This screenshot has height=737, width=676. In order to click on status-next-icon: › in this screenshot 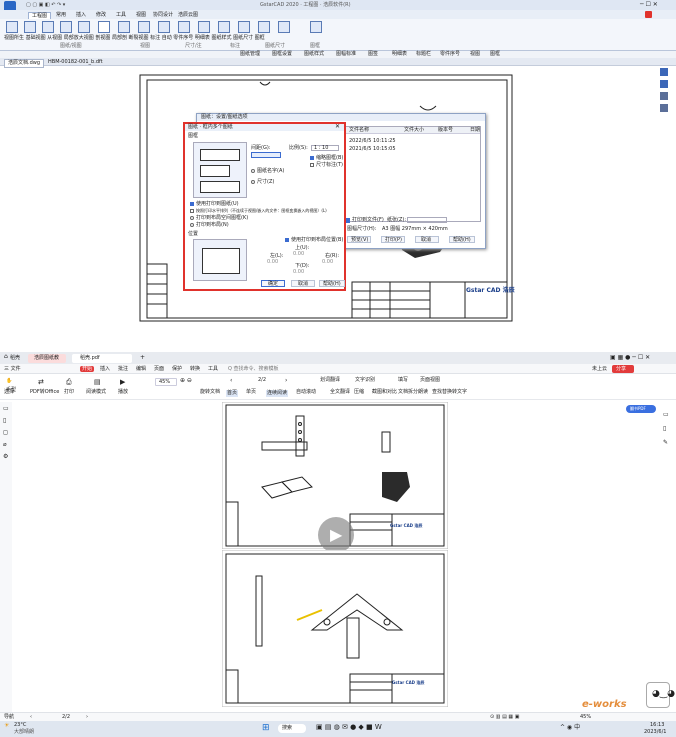, I will do `click(87, 717)`.